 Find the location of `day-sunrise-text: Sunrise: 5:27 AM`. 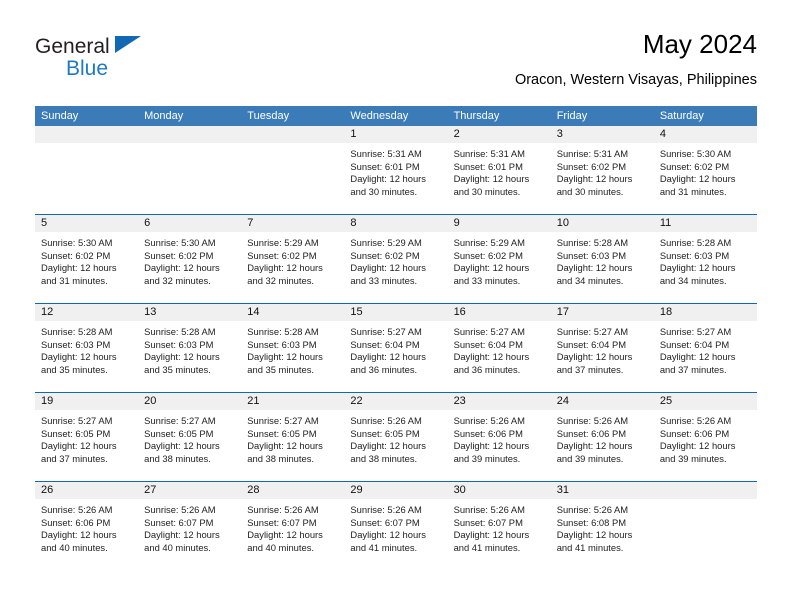

day-sunrise-text: Sunrise: 5:27 AM is located at coordinates (489, 331).